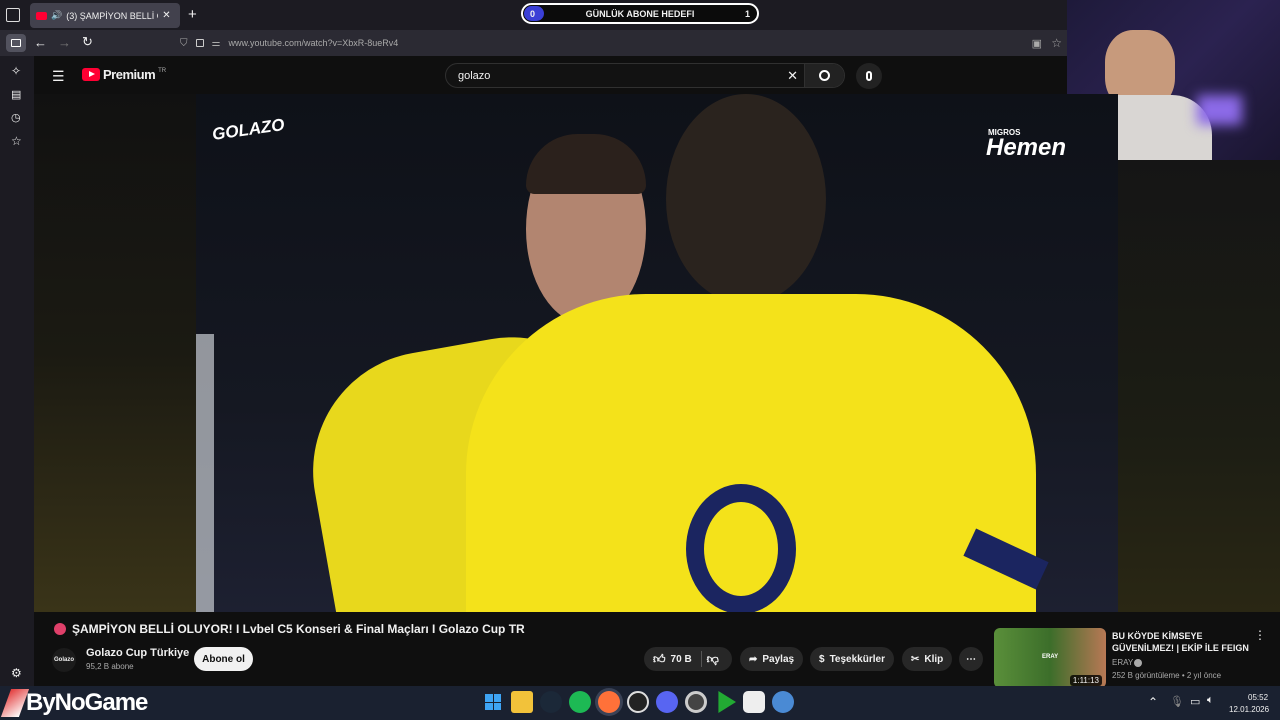 The width and height of the screenshot is (1280, 720). I want to click on sidebar-icon, so click(16, 43).